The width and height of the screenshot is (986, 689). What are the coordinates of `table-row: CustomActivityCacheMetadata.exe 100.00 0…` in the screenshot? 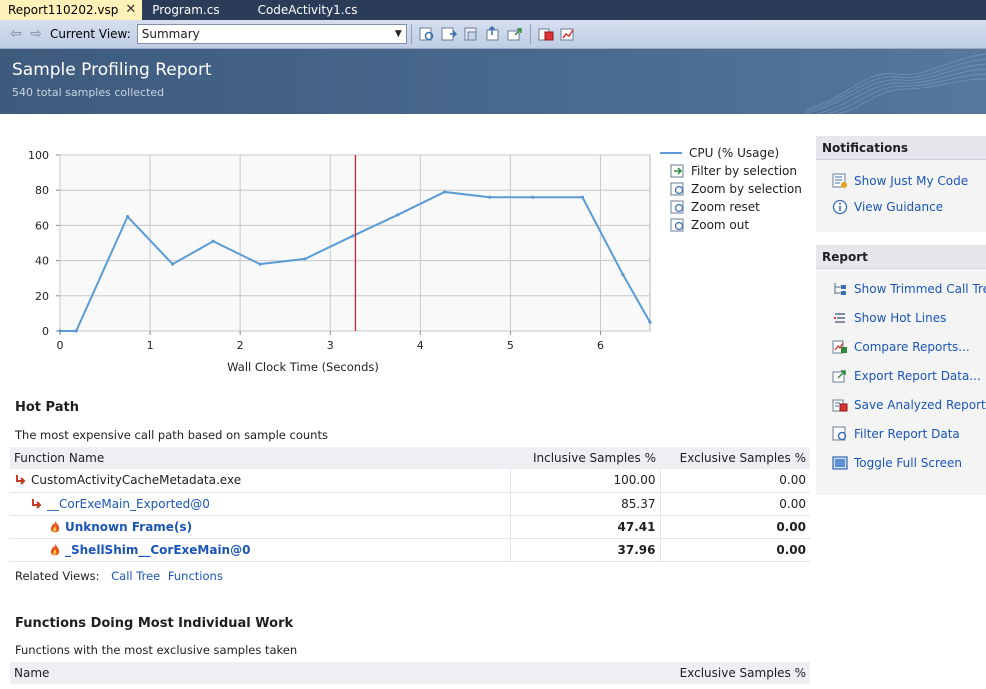 It's located at (410, 481).